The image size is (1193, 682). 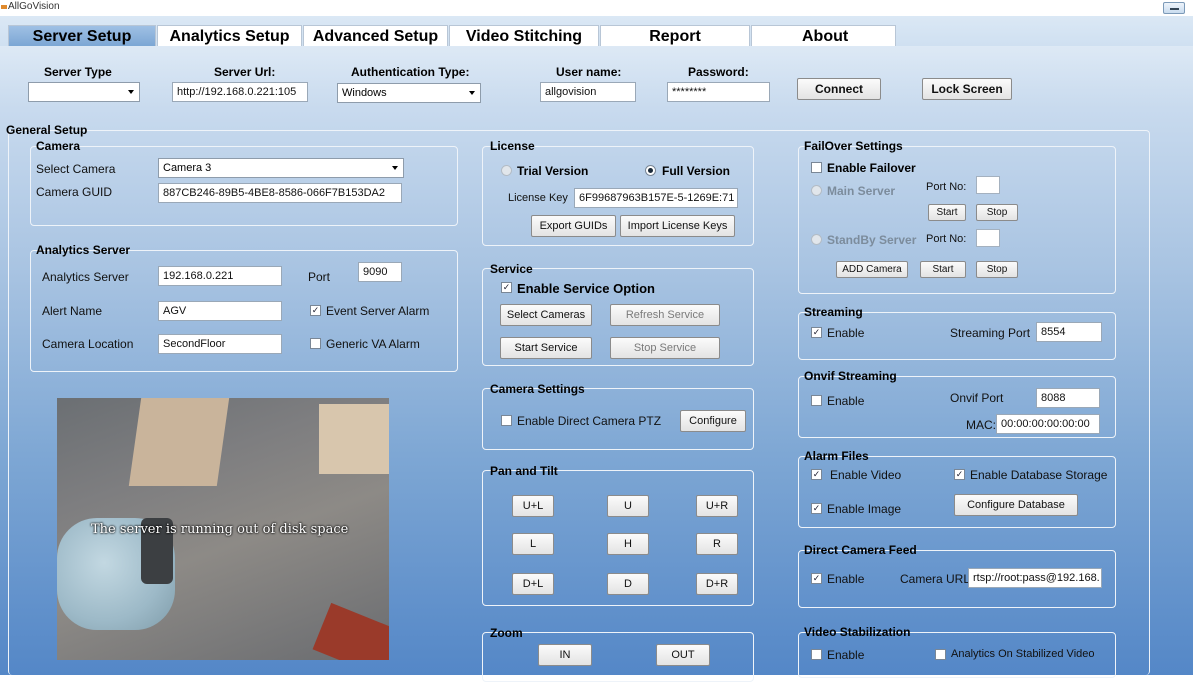 What do you see at coordinates (538, 198) in the screenshot?
I see `license-key-label: License Key` at bounding box center [538, 198].